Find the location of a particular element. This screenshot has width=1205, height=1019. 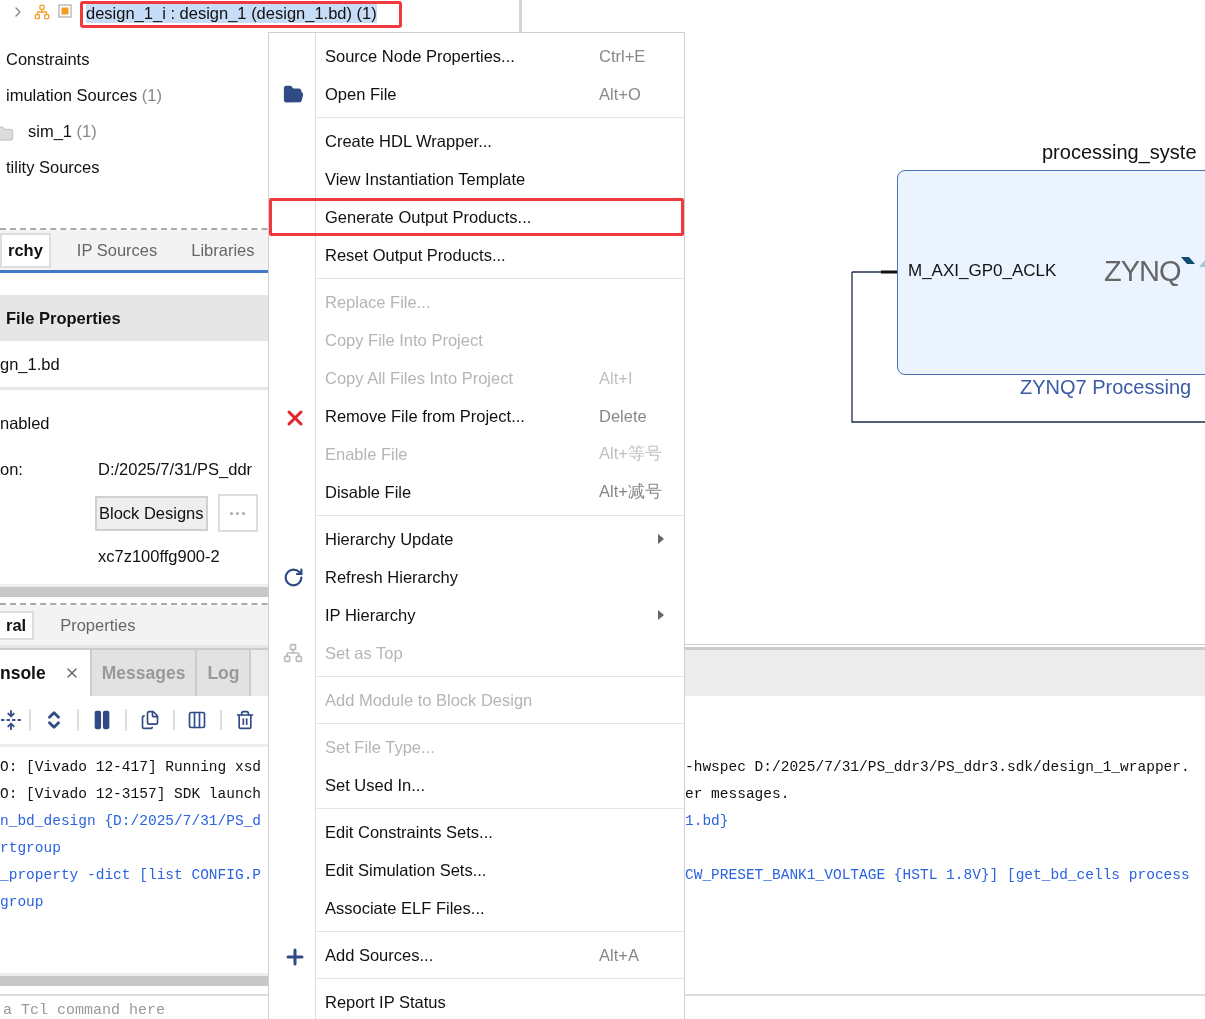

shortcut-text: Alt+I is located at coordinates (616, 378).